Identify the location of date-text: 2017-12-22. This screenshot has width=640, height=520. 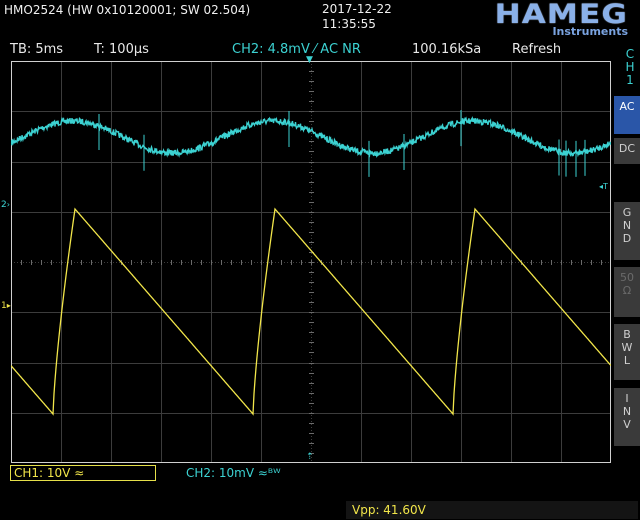
(357, 9).